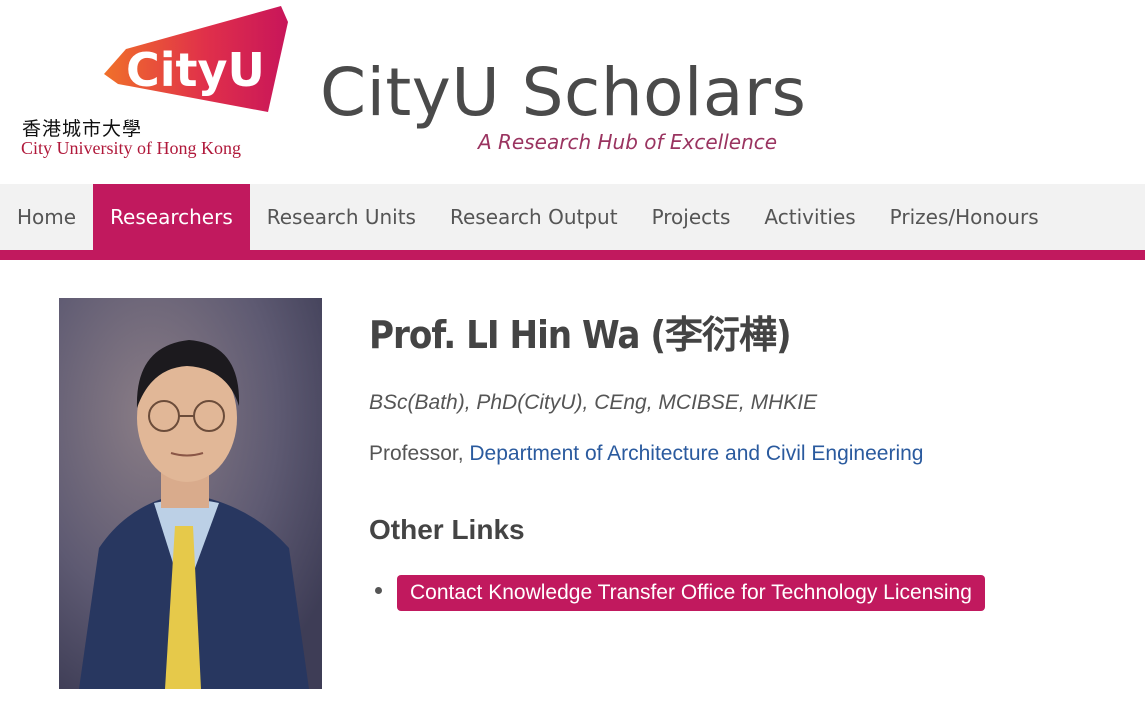 The height and width of the screenshot is (708, 1145). I want to click on logo-english-name: City University of Hong Kong, so click(131, 148).